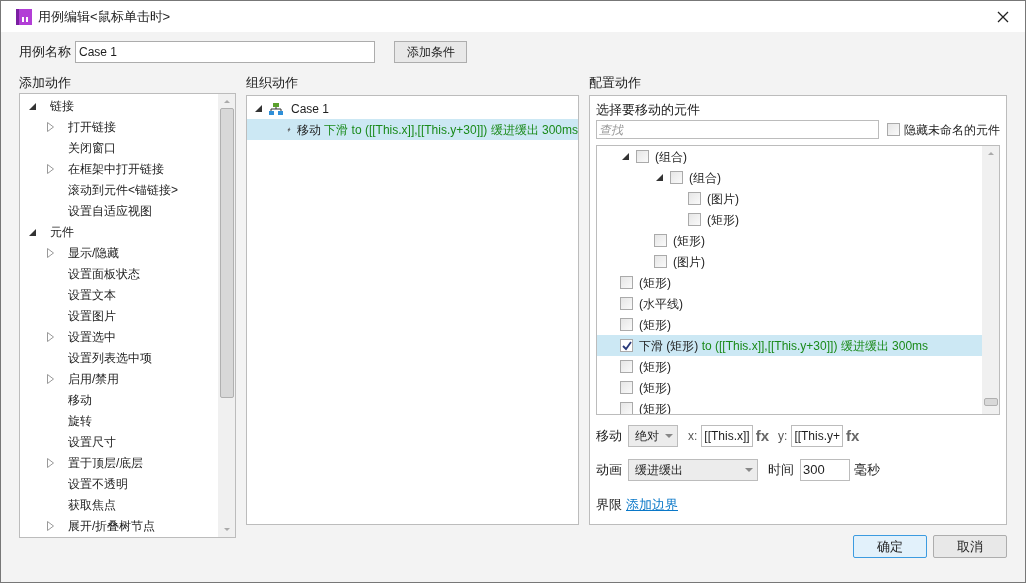  Describe the element at coordinates (781, 470) in the screenshot. I see `field-label: 时间` at that location.